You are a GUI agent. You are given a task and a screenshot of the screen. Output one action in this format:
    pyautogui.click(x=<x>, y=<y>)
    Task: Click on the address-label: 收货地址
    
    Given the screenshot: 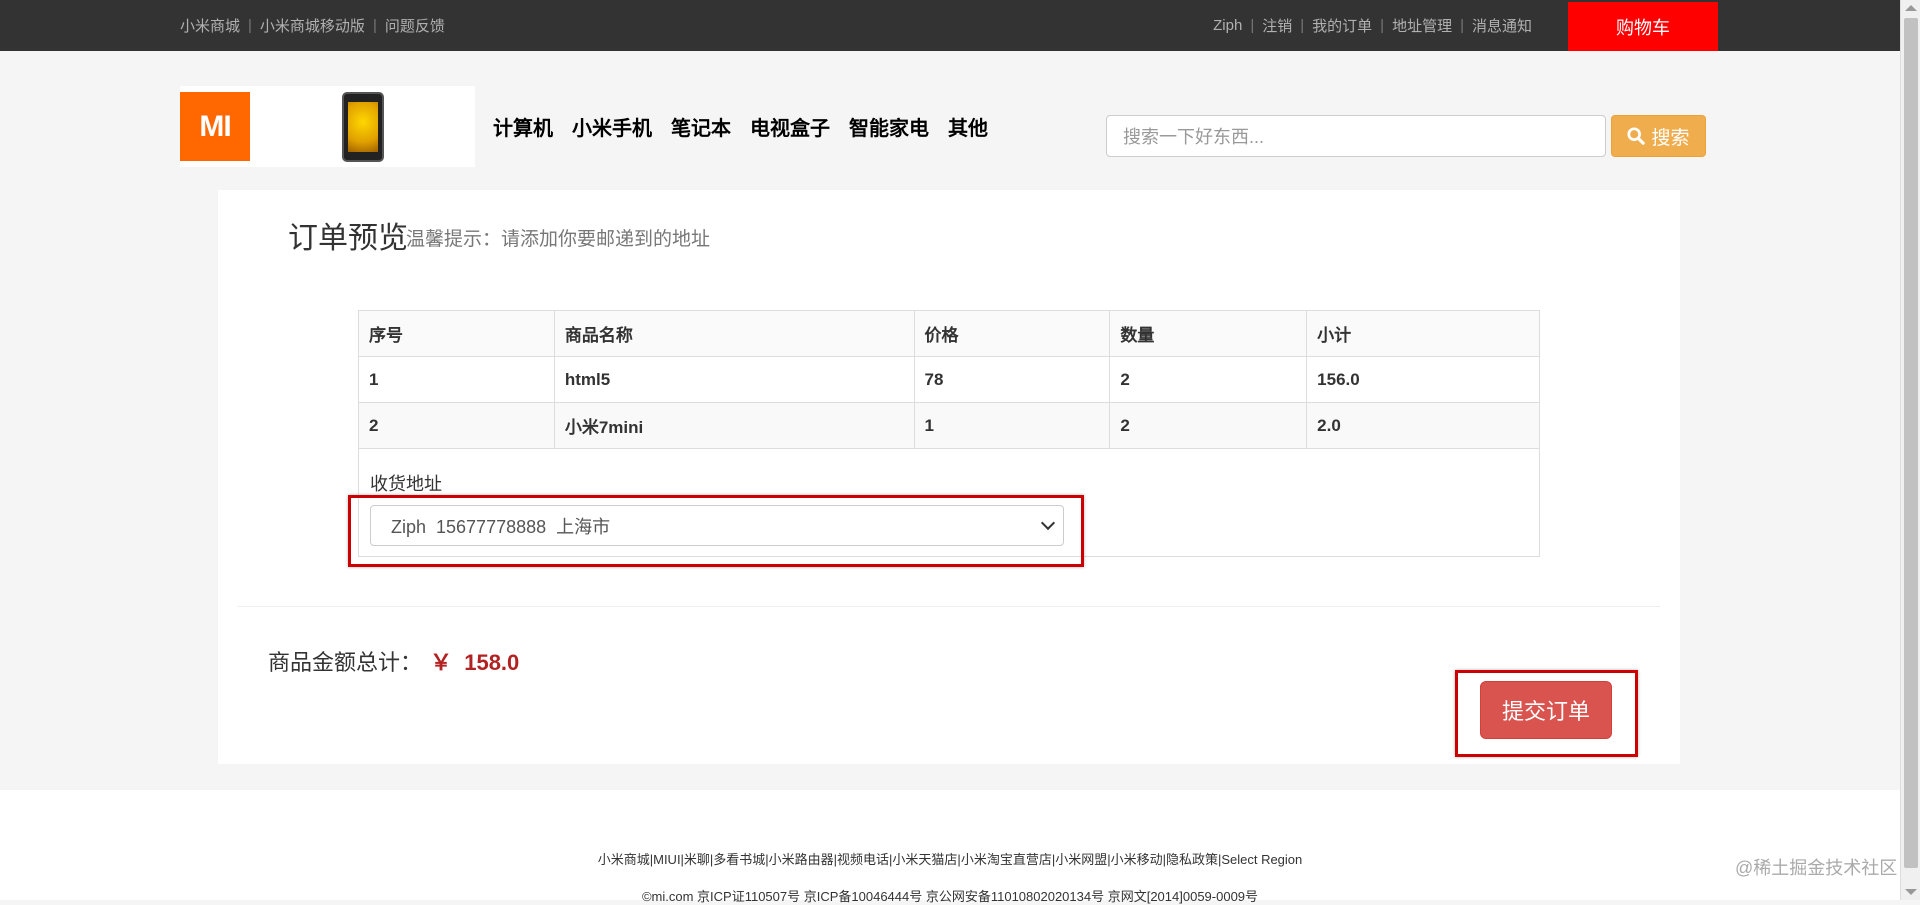 What is the action you would take?
    pyautogui.click(x=406, y=484)
    